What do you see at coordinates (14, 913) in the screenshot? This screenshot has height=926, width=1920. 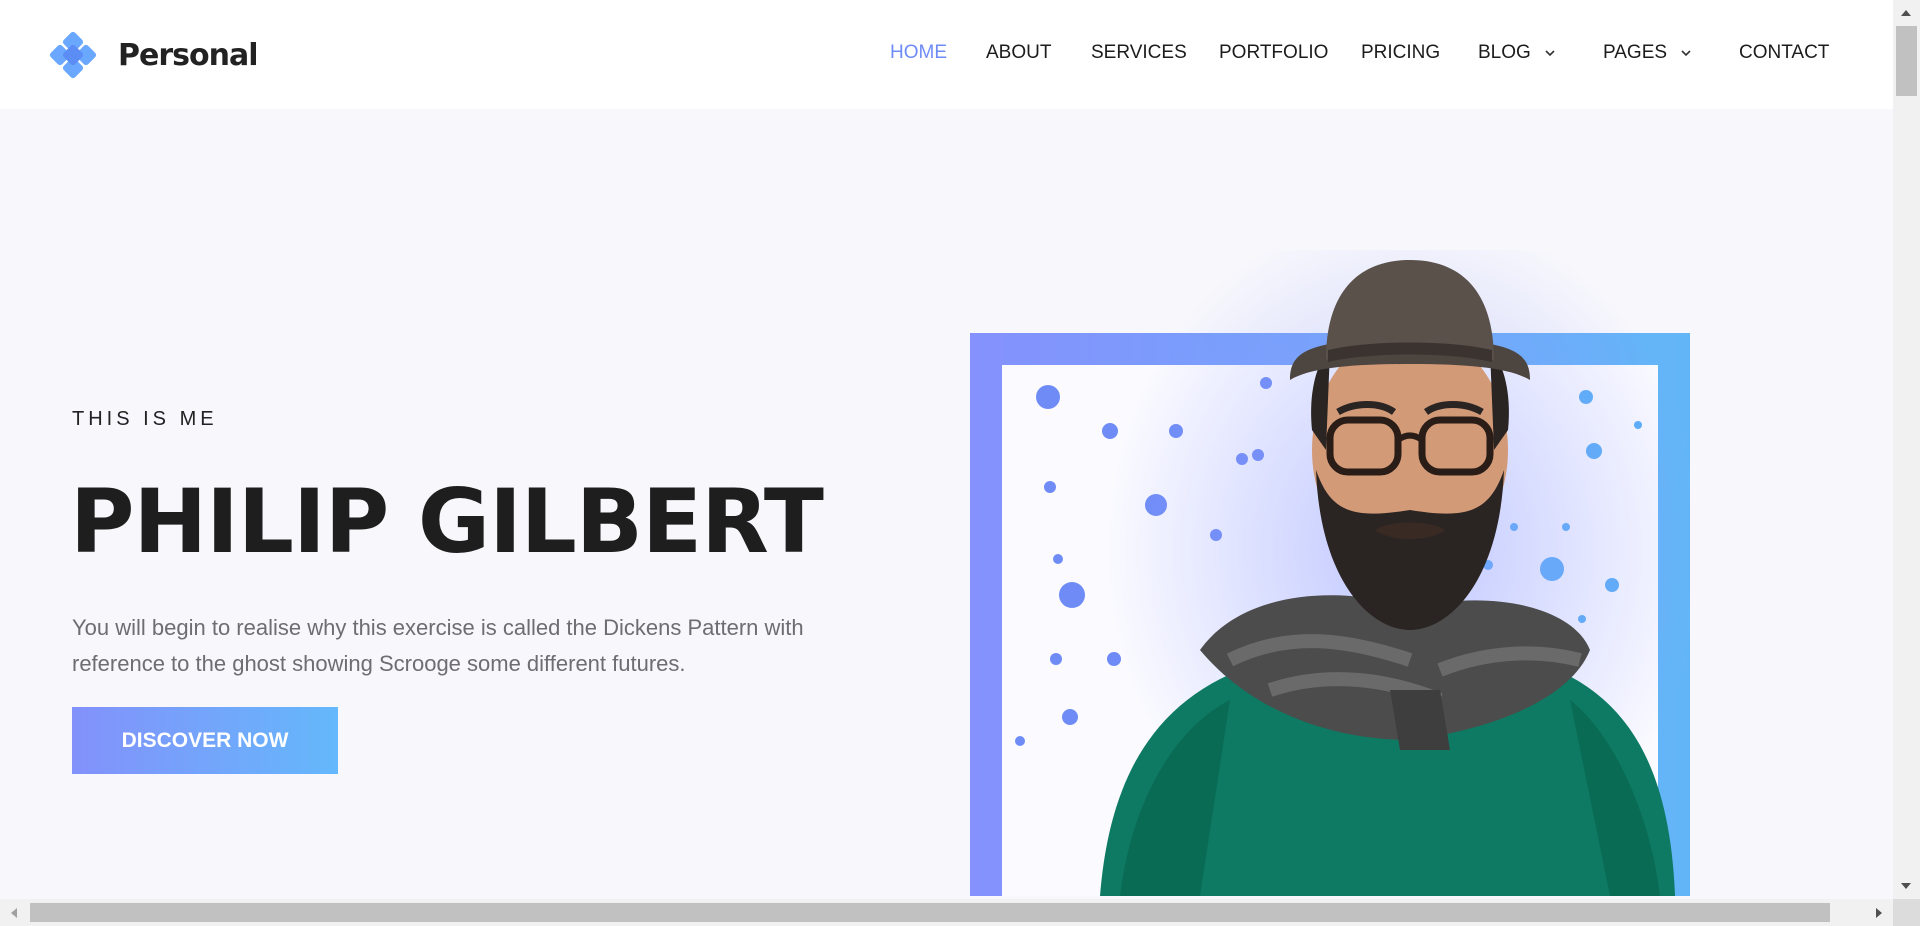 I see `scroll-left-icon` at bounding box center [14, 913].